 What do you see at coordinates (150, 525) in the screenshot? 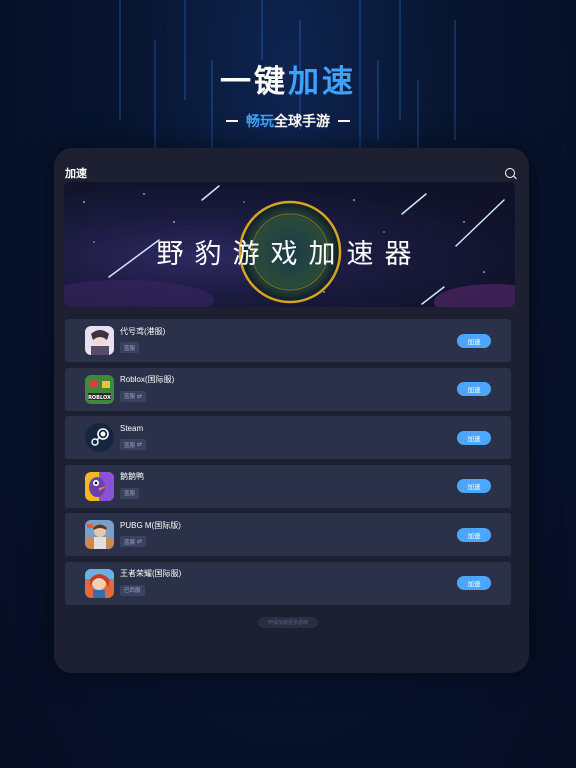
I see `game-name: PUBG M(国际版)` at bounding box center [150, 525].